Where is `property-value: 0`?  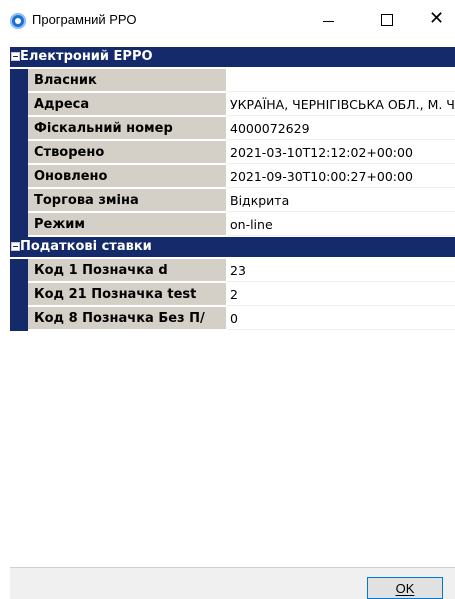
property-value: 0 is located at coordinates (341, 318).